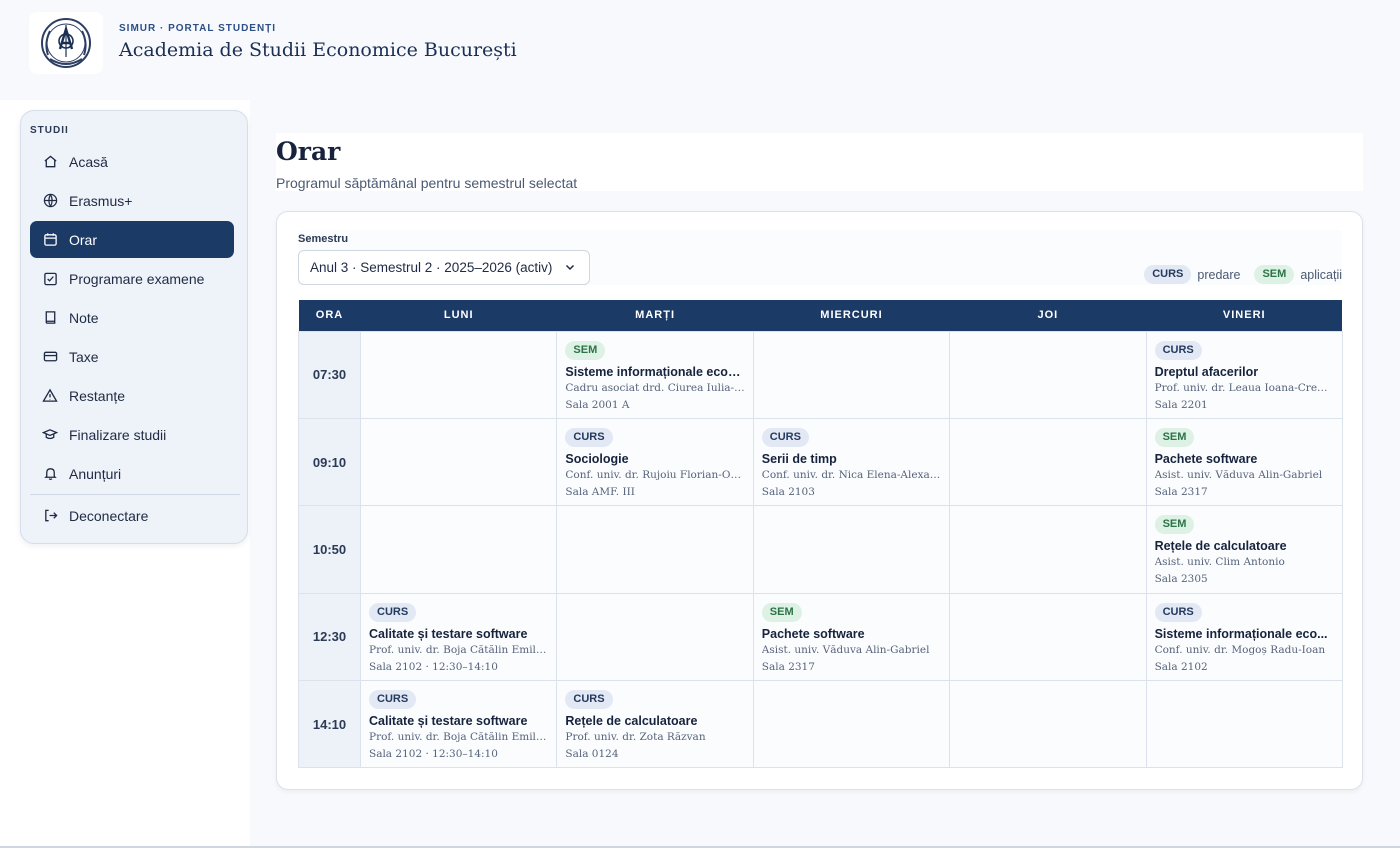 Image resolution: width=1400 pixels, height=848 pixels. Describe the element at coordinates (50, 435) in the screenshot. I see `graduation-cap-icon` at that location.